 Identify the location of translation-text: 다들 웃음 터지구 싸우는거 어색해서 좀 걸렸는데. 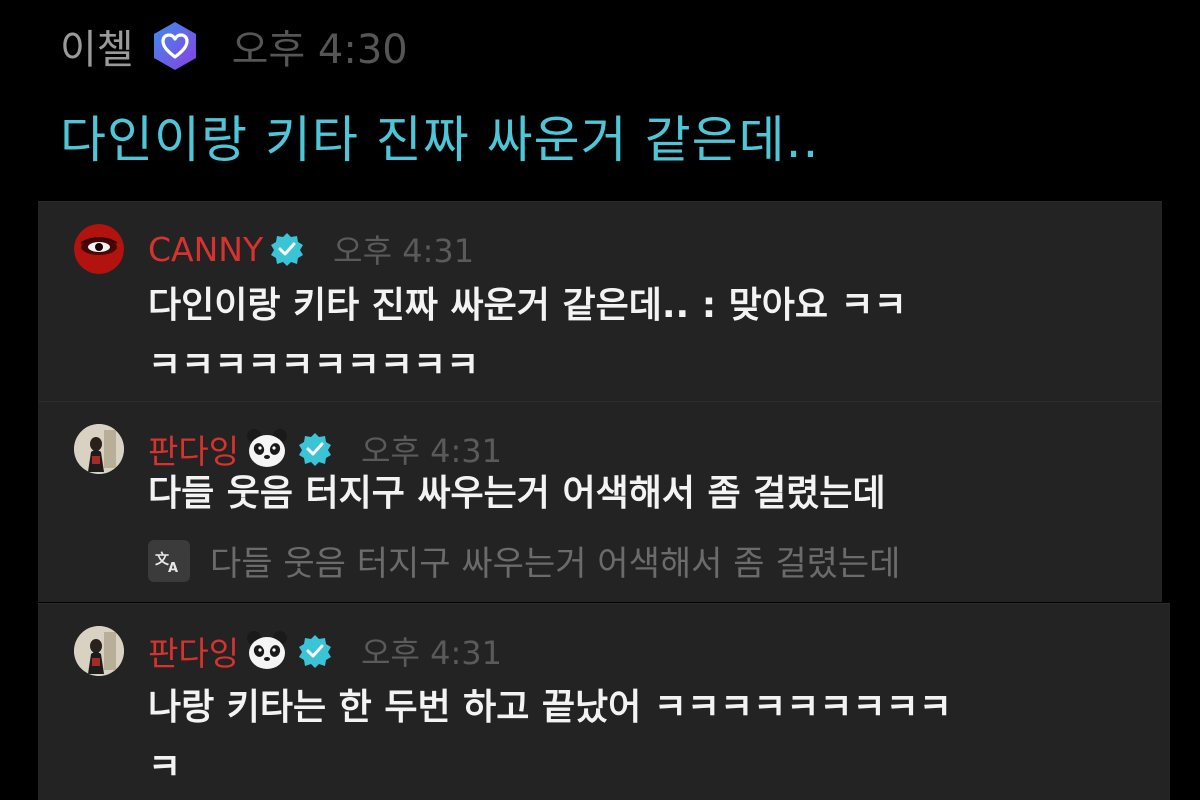
(555, 564).